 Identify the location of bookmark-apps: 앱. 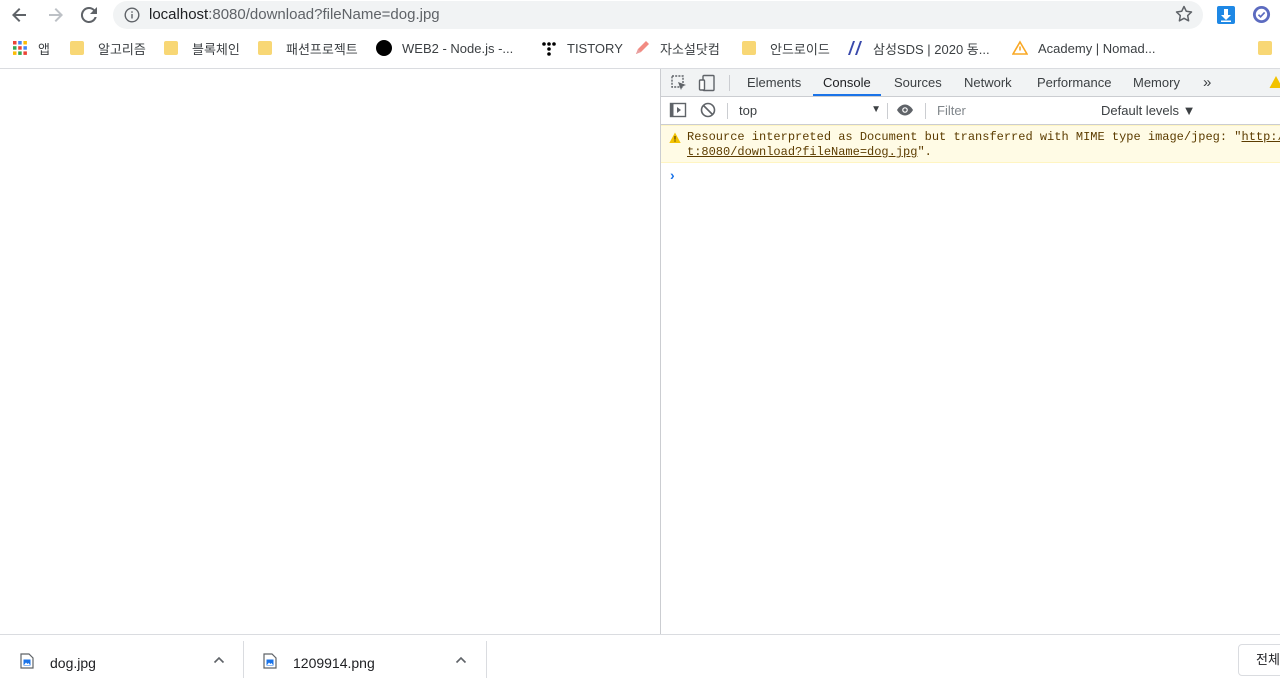
(31, 48).